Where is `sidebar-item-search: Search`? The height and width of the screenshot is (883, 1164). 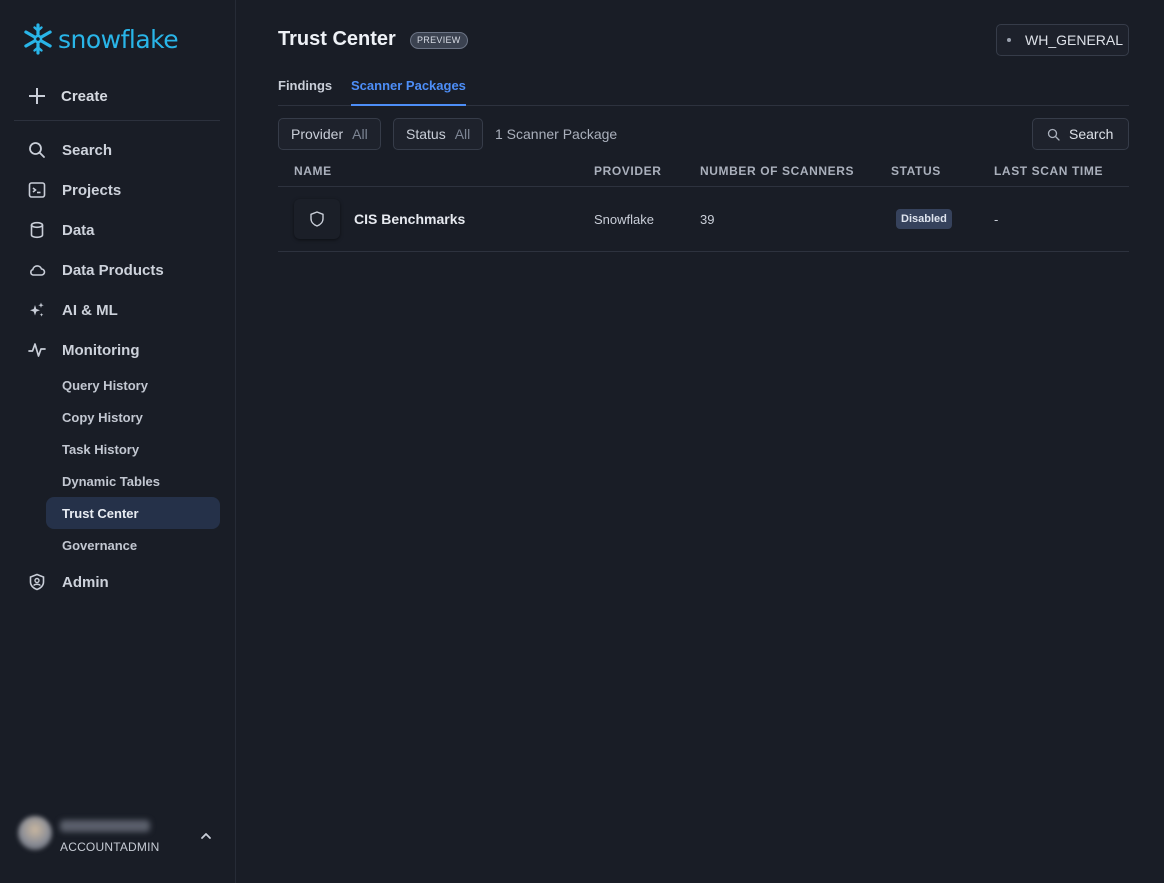 sidebar-item-search: Search is located at coordinates (69, 150).